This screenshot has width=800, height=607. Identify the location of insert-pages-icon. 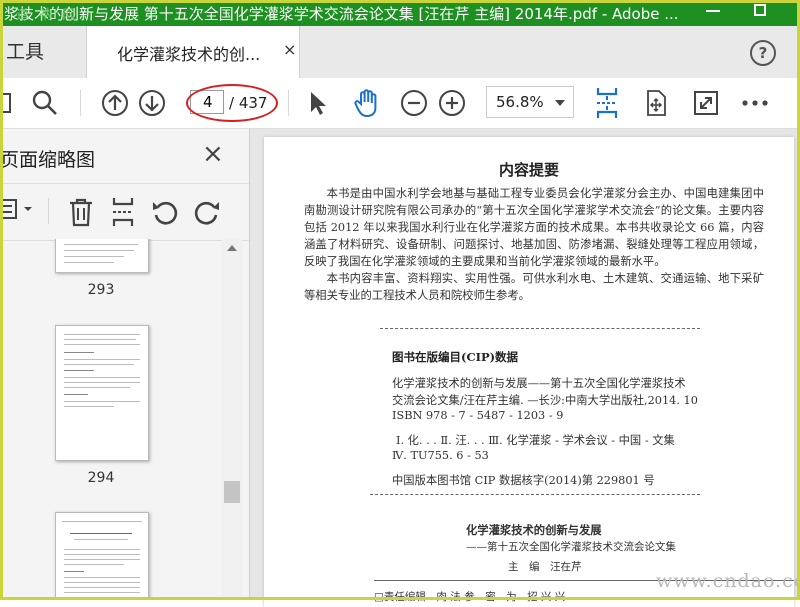
(123, 212).